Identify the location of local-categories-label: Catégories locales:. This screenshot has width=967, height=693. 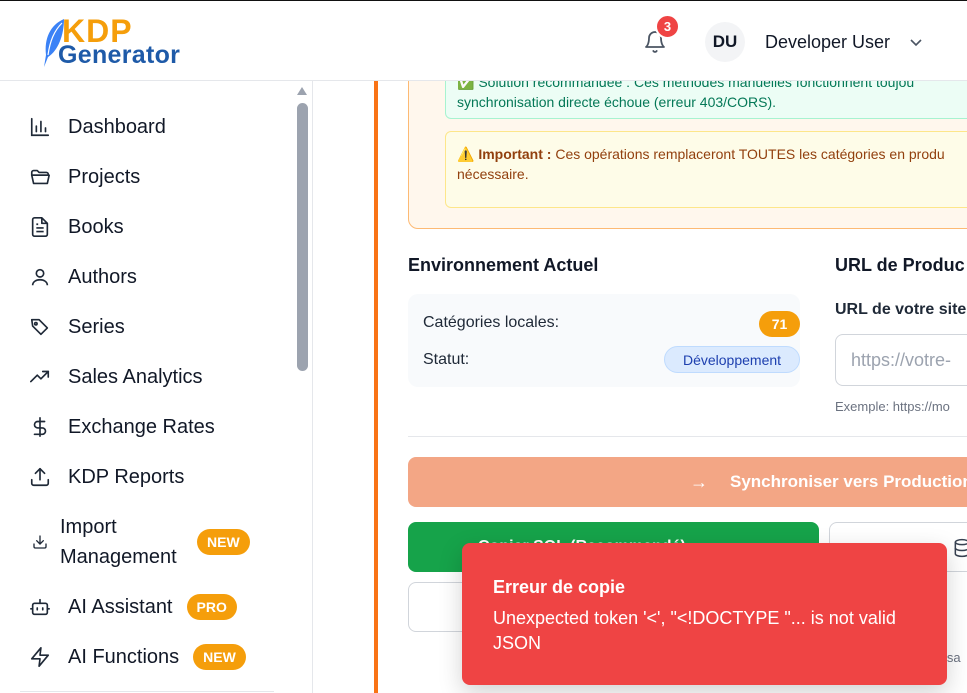
(491, 322).